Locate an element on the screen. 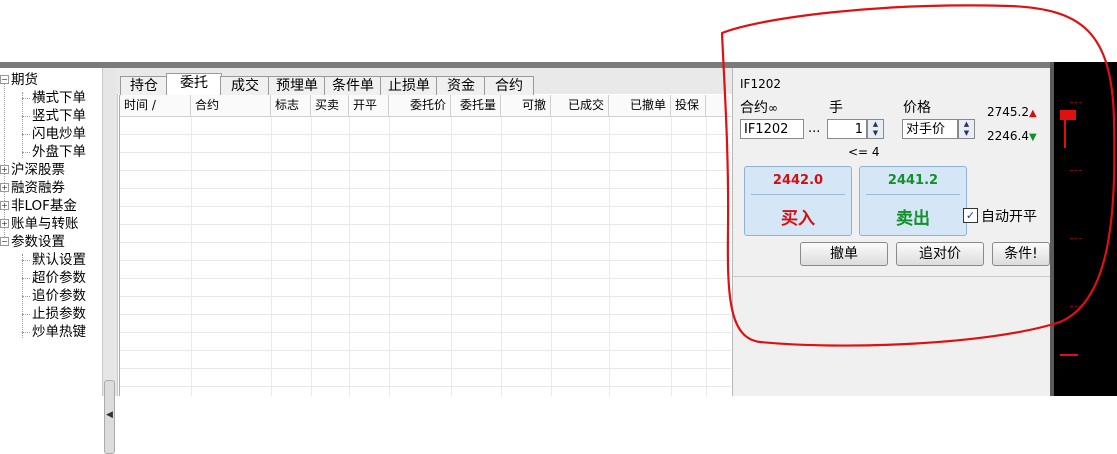 Image resolution: width=1117 pixels, height=454 pixels. tree-item-label: 闪电炒单 is located at coordinates (59, 134).